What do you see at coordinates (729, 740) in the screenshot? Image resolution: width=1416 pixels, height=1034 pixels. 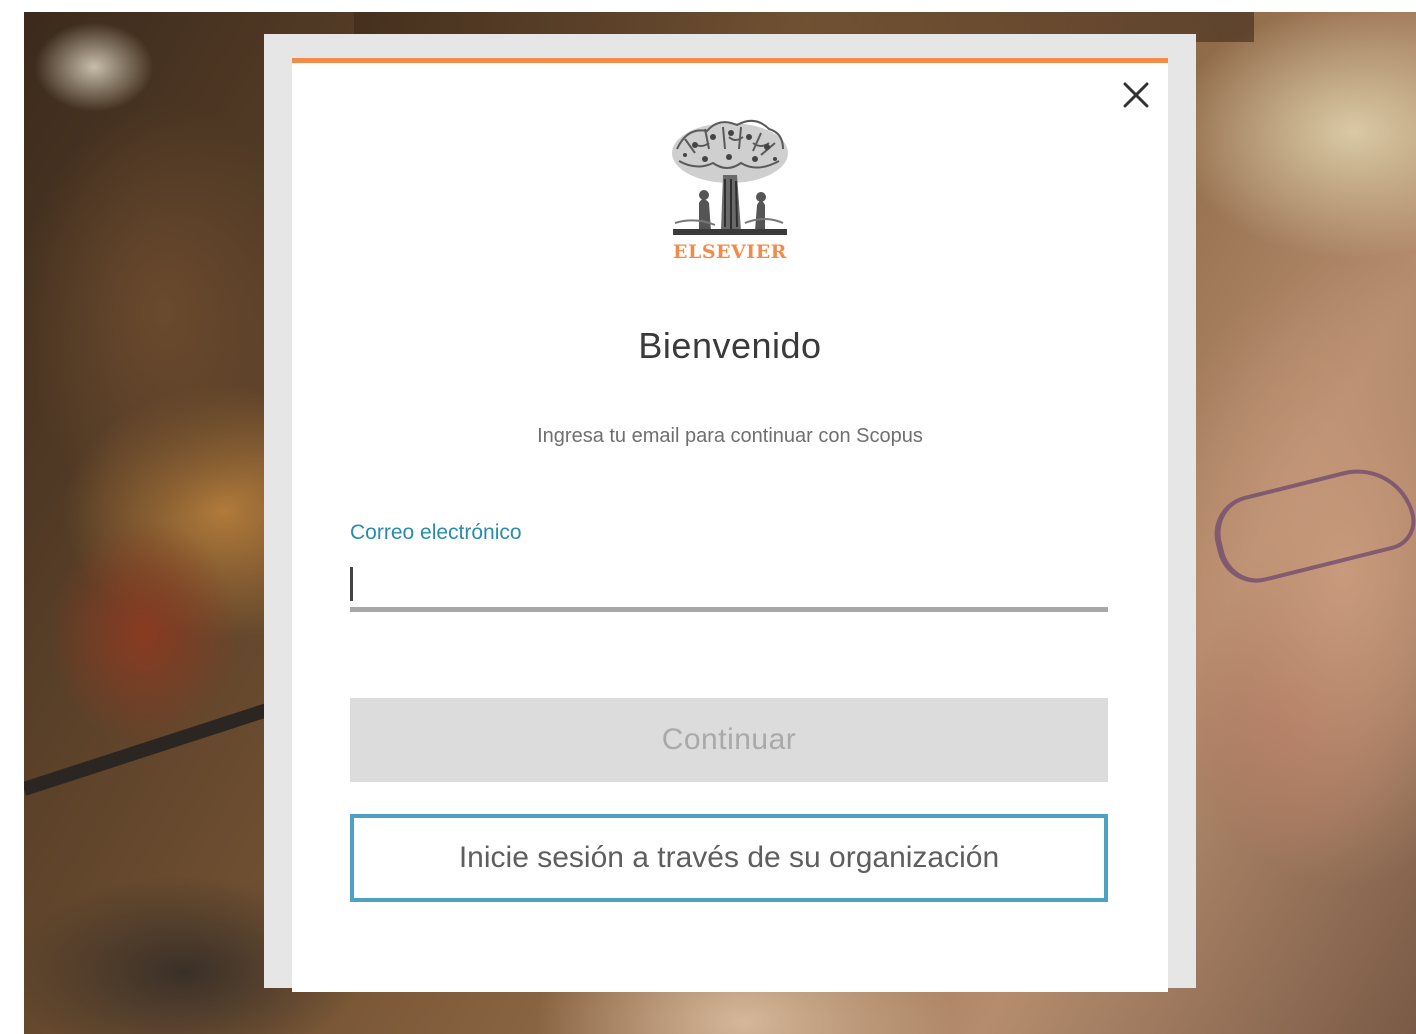 I see `continue-button: Continuar` at bounding box center [729, 740].